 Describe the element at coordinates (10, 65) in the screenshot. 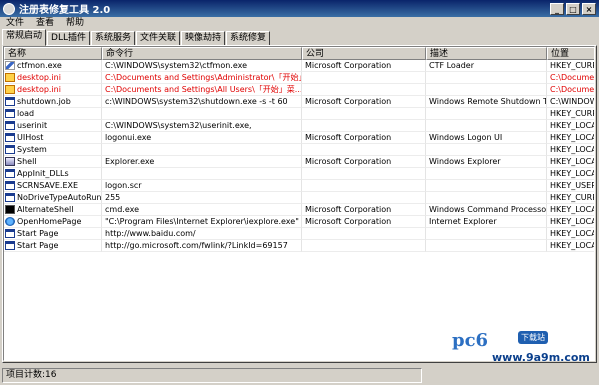

I see `pen-icon` at that location.